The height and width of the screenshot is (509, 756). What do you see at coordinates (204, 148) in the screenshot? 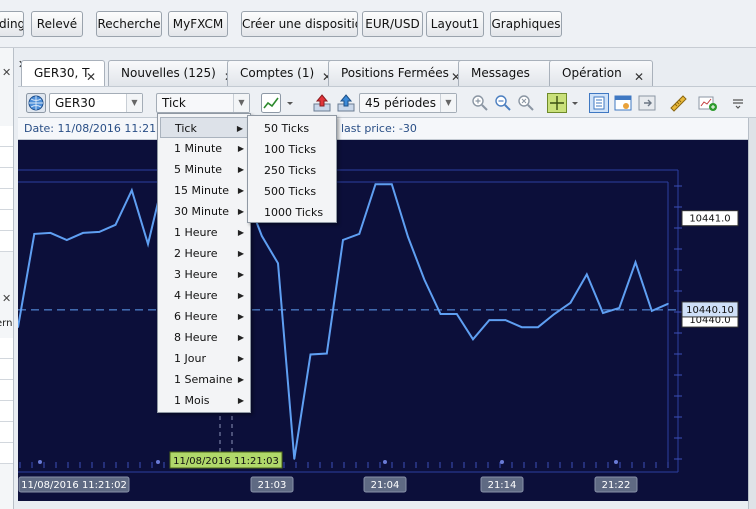
I see `timeframe-menu-item: 1 Minute ▶` at bounding box center [204, 148].